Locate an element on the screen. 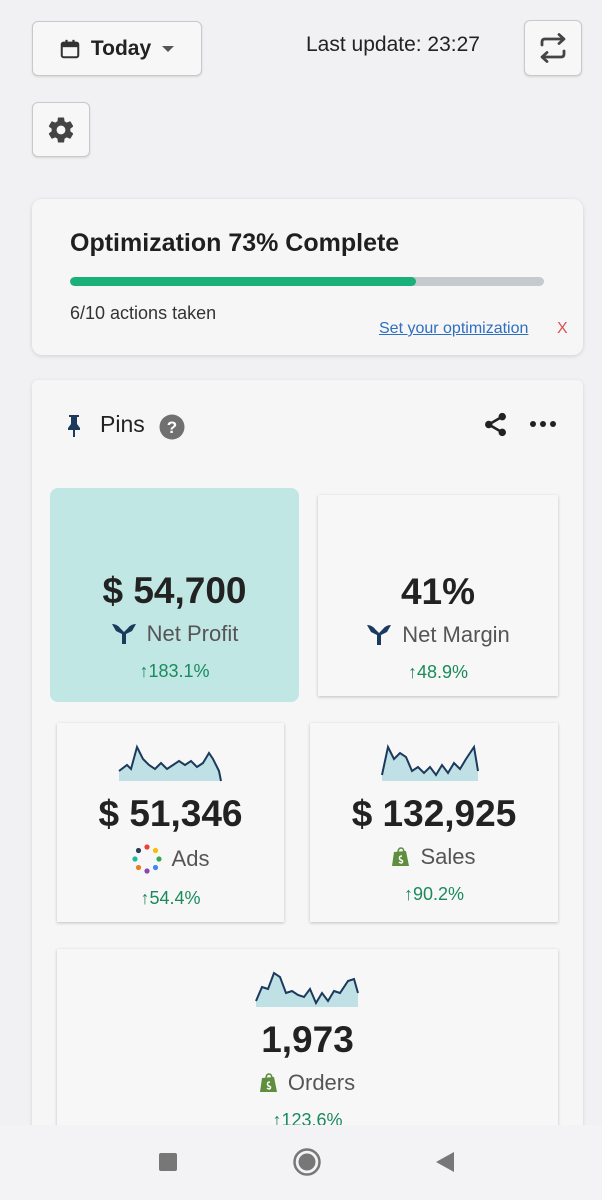 The width and height of the screenshot is (602, 1200). tile-label: Net Margin is located at coordinates (456, 634).